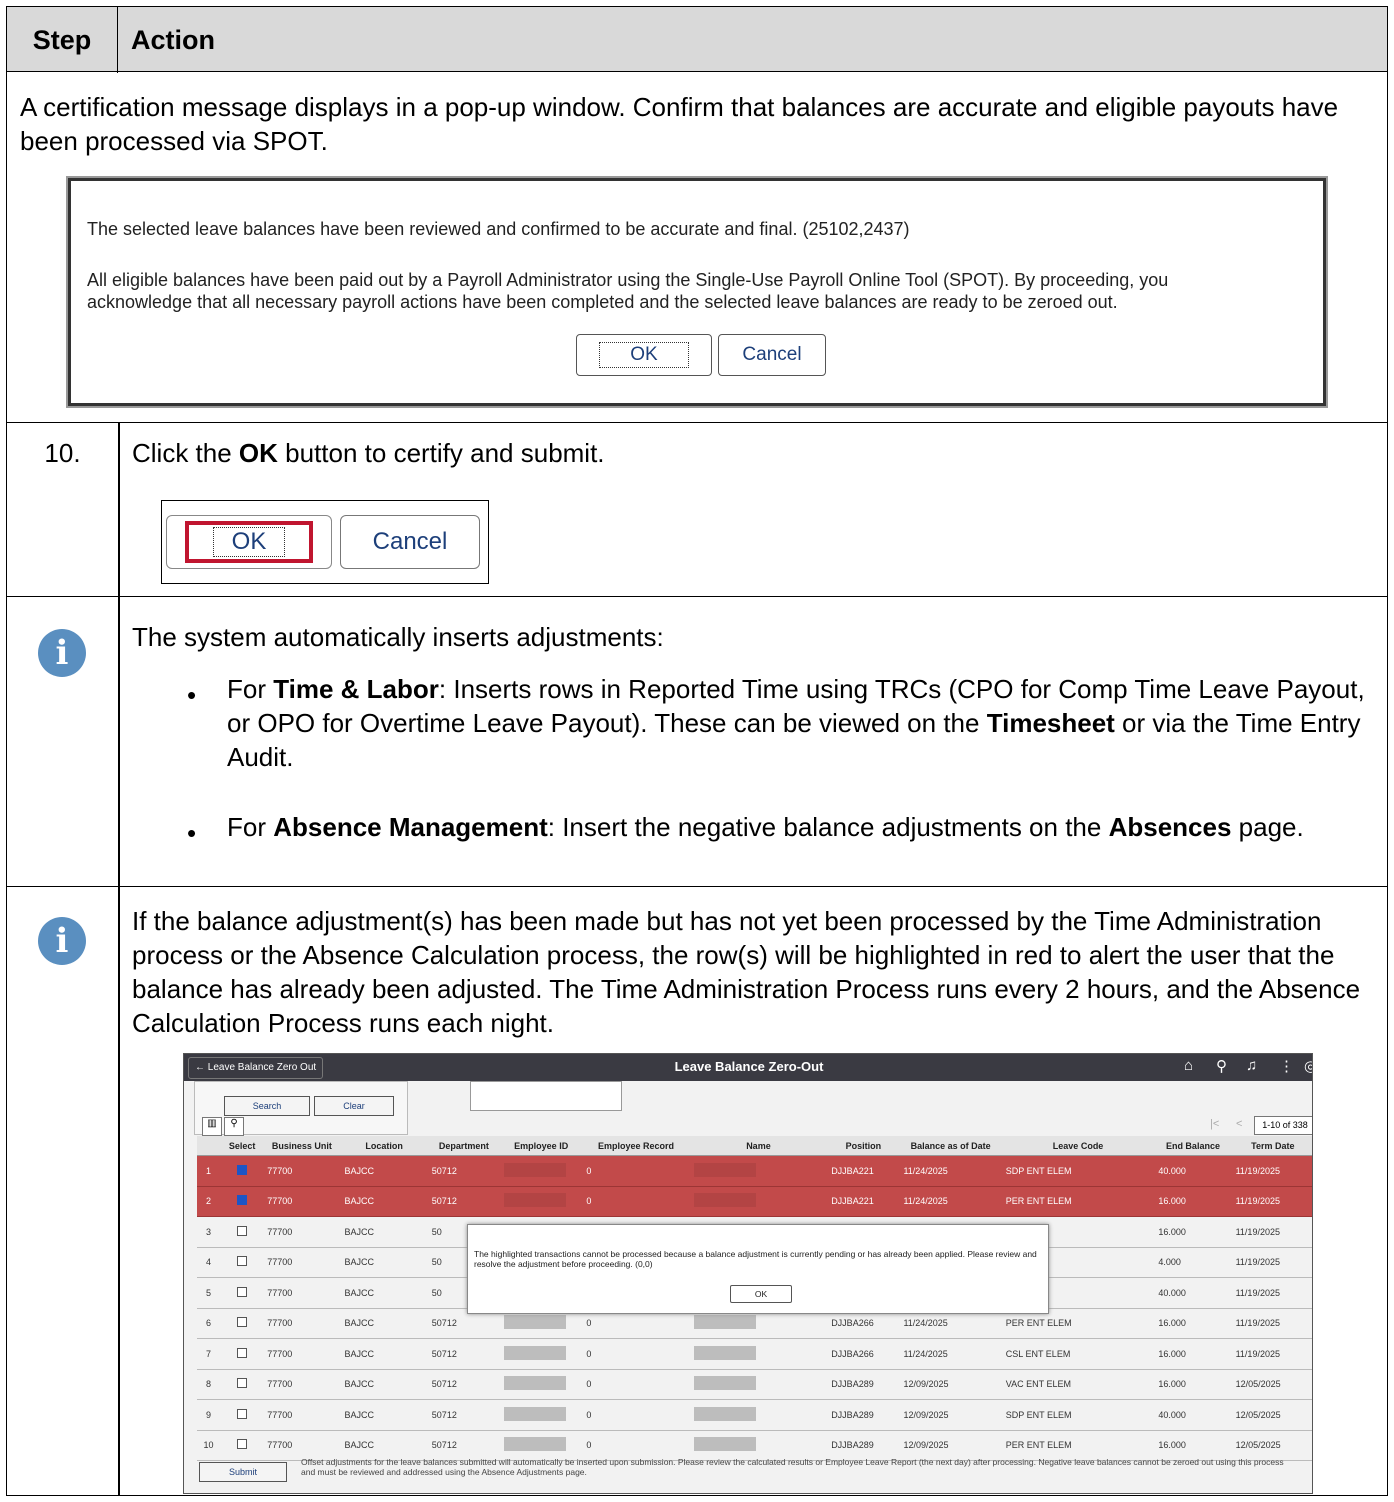 The height and width of the screenshot is (1502, 1394). Describe the element at coordinates (1188, 1065) in the screenshot. I see `home-icon: ⌂` at that location.